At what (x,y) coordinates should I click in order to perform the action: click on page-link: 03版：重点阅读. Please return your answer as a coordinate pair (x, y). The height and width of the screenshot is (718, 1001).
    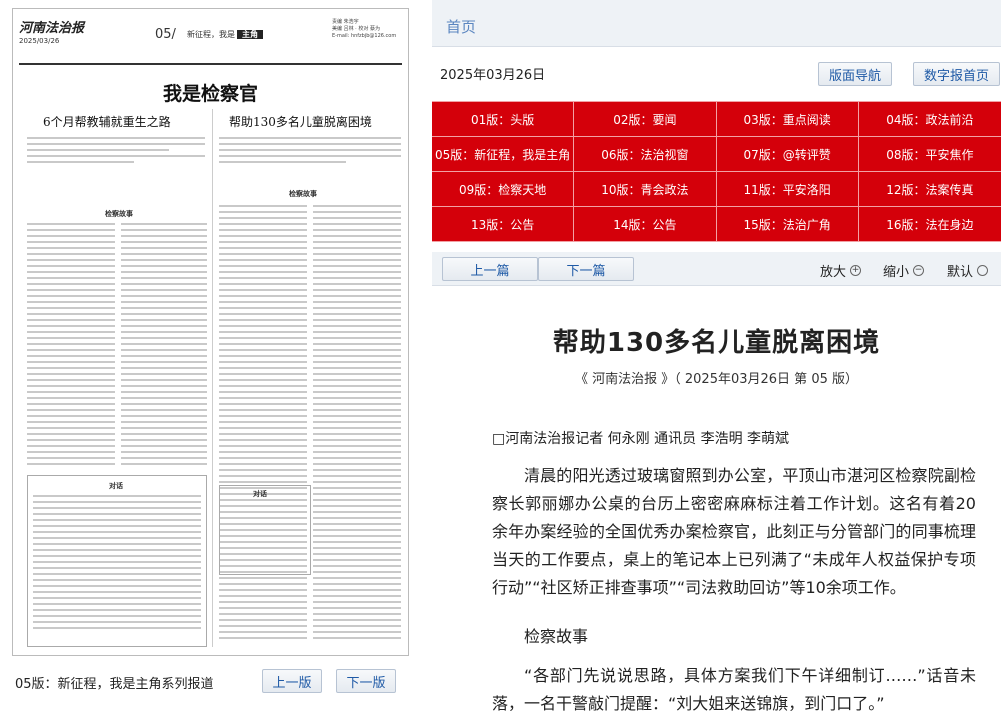
    Looking at the image, I should click on (787, 119).